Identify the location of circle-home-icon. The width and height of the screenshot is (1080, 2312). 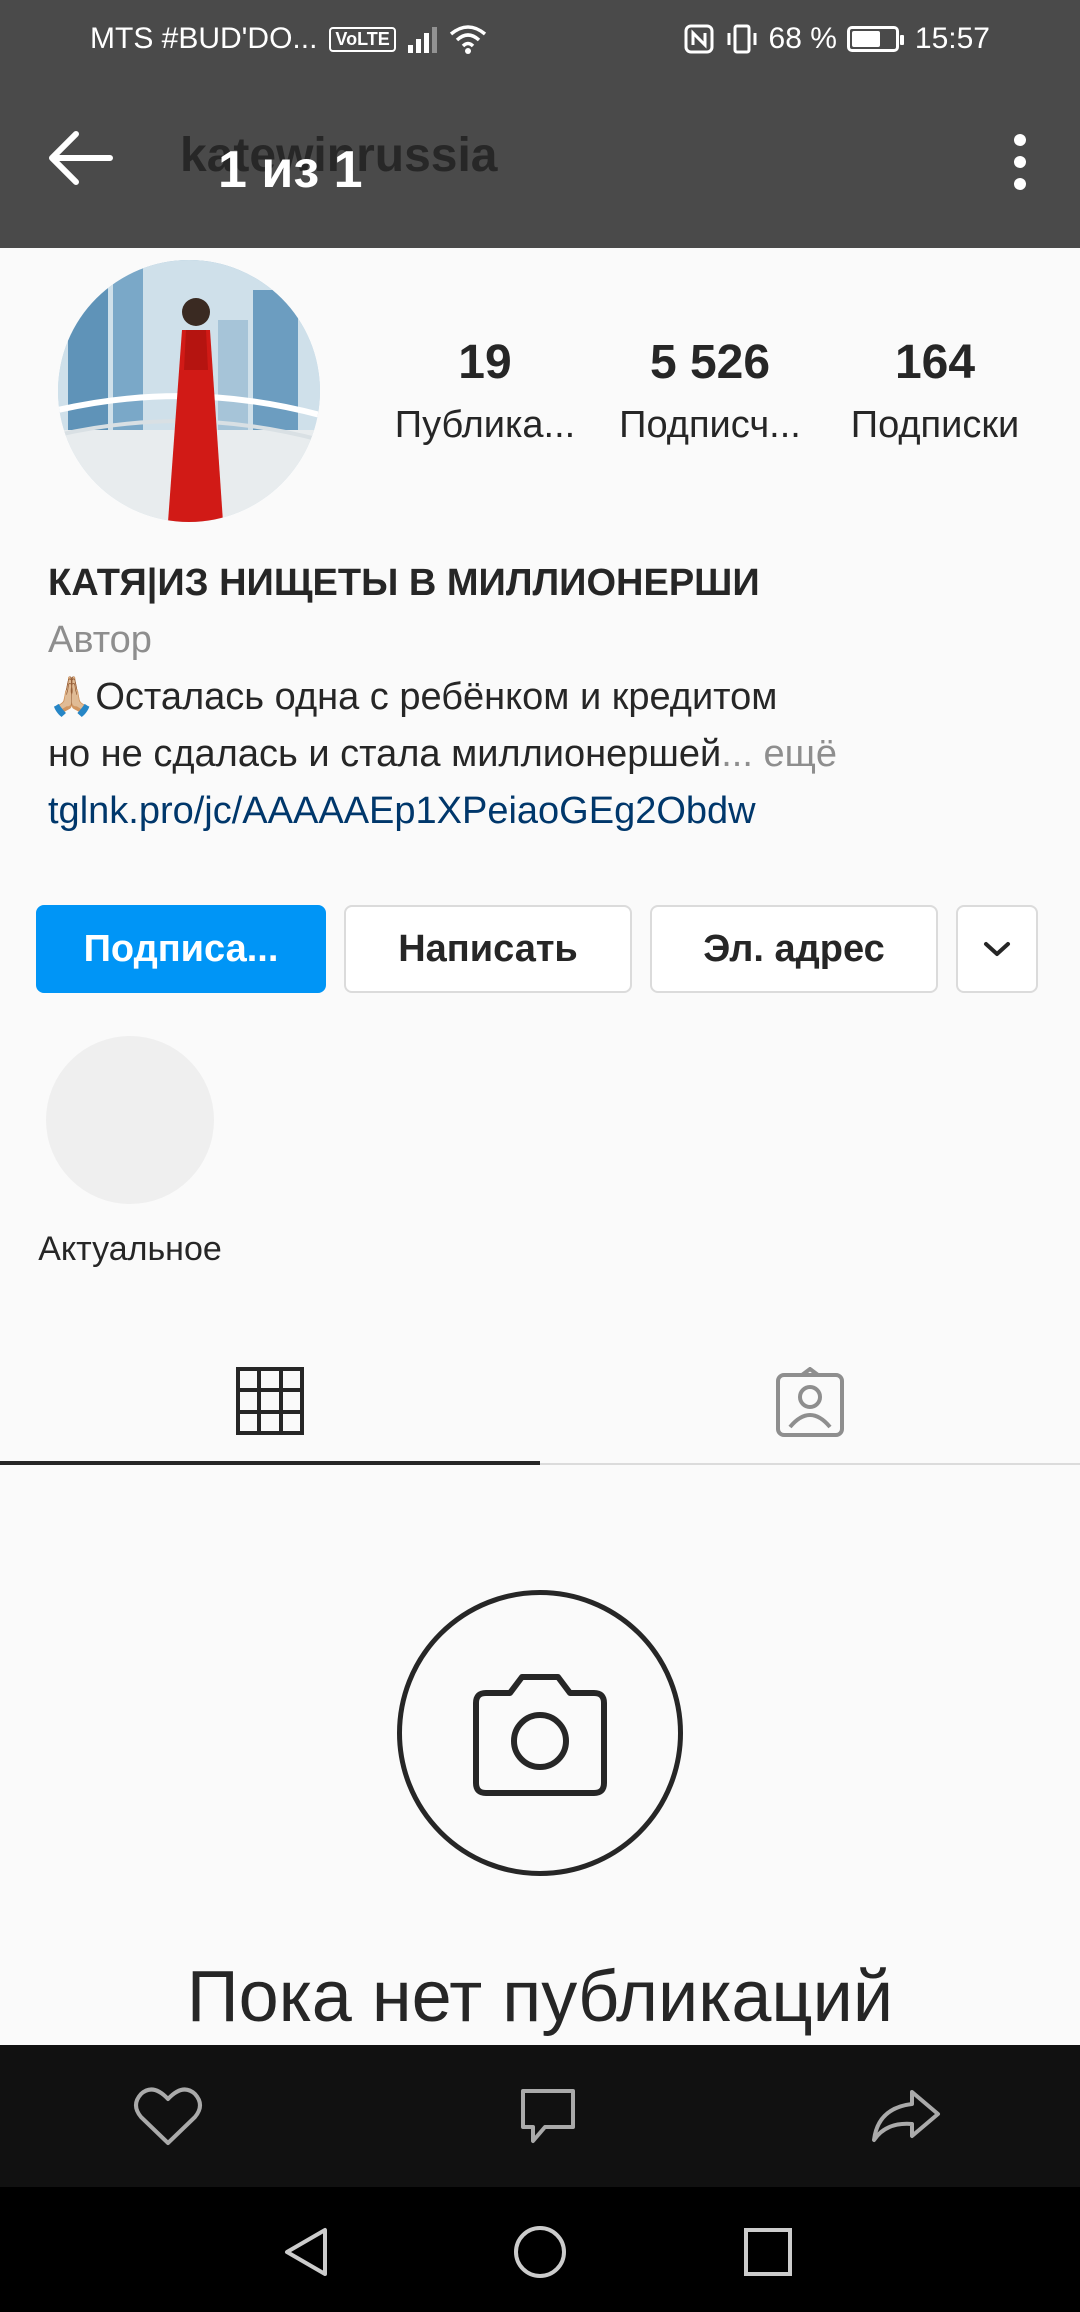
(540, 2252).